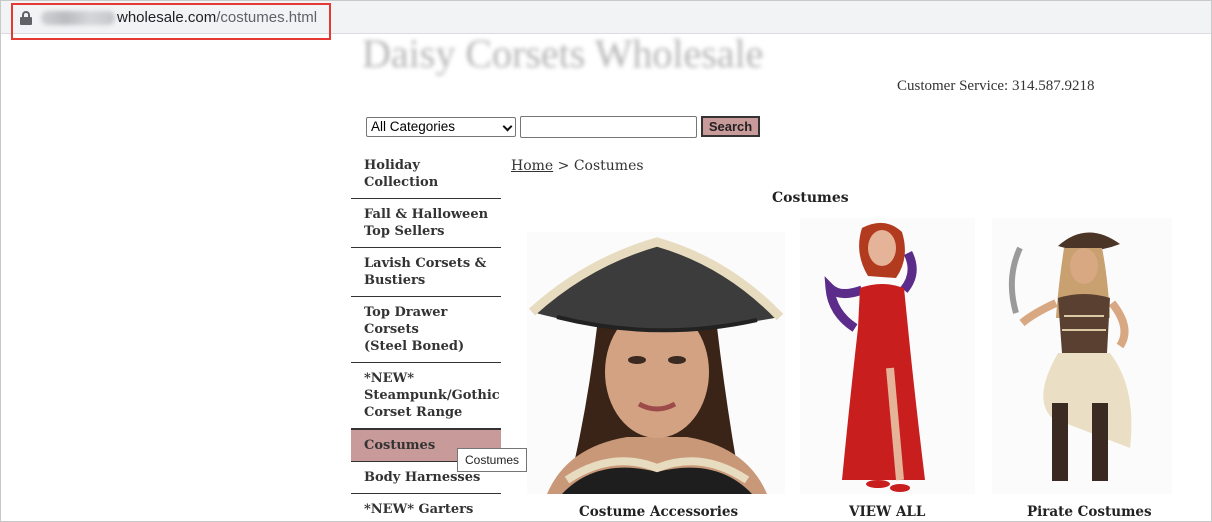  I want to click on sidebar-item-label: Fall & Halloween, so click(426, 214).